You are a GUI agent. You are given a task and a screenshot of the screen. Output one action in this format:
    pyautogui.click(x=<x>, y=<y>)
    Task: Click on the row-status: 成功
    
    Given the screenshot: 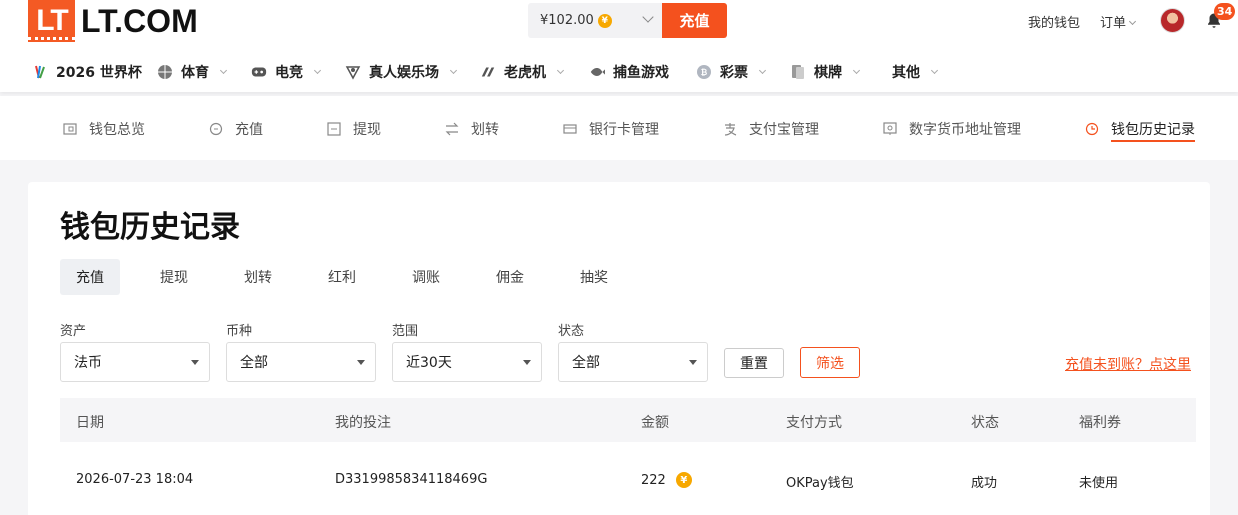 What is the action you would take?
    pyautogui.click(x=984, y=483)
    